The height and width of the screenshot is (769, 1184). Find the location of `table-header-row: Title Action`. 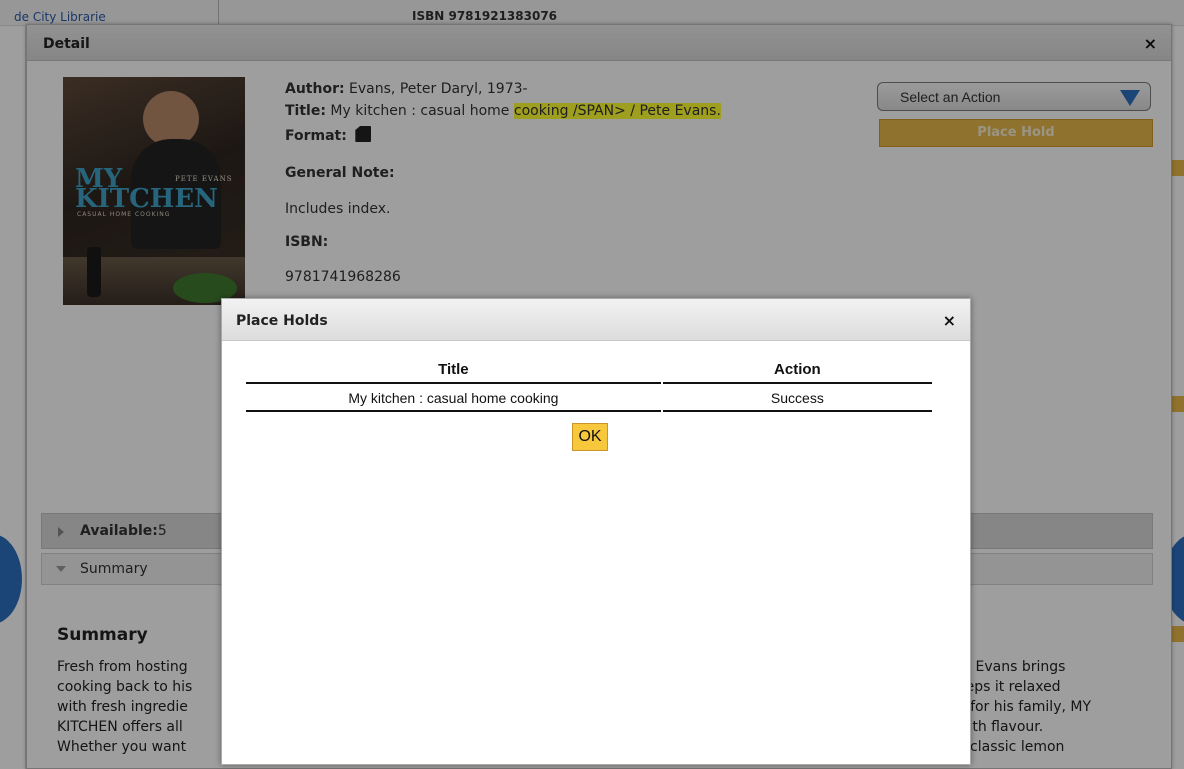

table-header-row: Title Action is located at coordinates (589, 371).